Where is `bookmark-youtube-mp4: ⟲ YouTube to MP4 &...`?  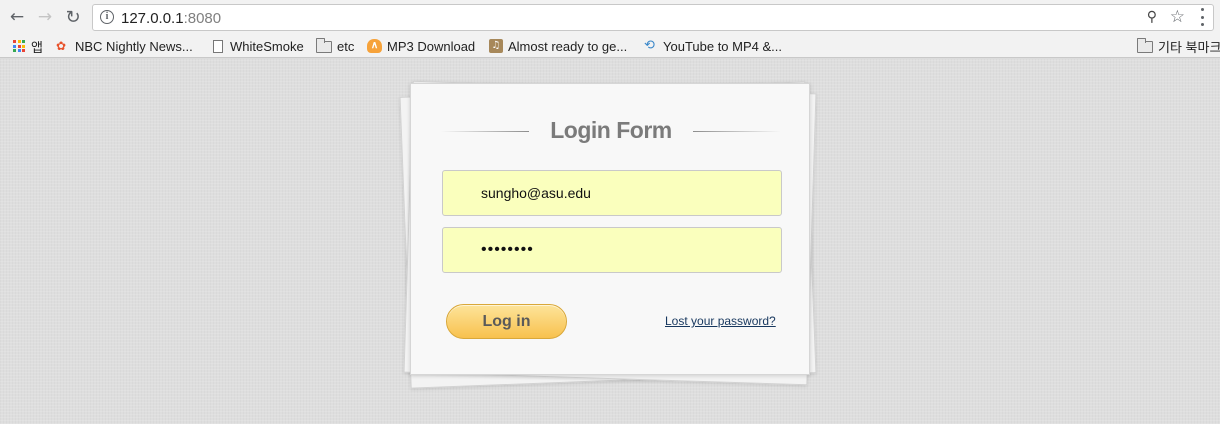 bookmark-youtube-mp4: ⟲ YouTube to MP4 &... is located at coordinates (713, 46).